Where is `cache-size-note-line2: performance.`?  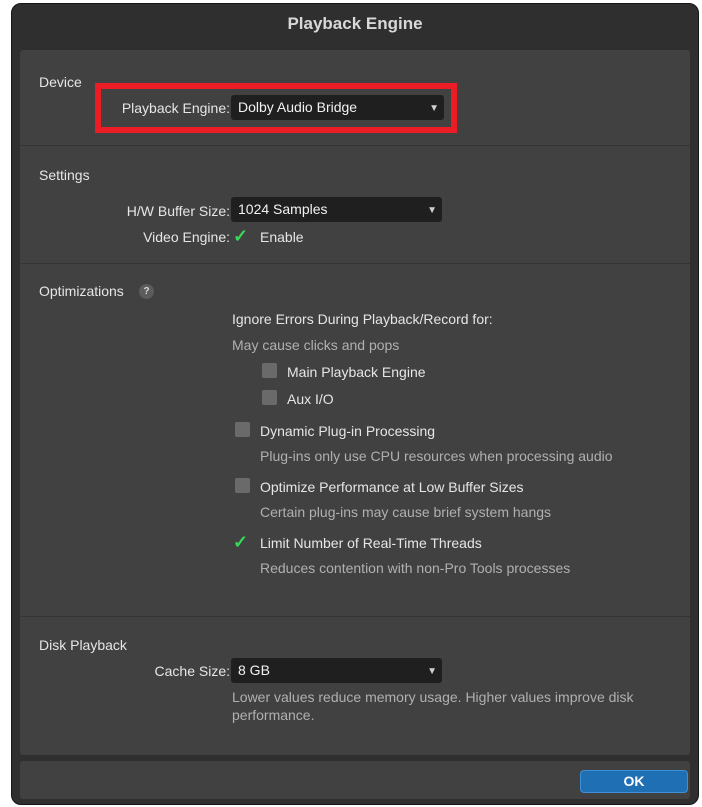
cache-size-note-line2: performance. is located at coordinates (273, 715).